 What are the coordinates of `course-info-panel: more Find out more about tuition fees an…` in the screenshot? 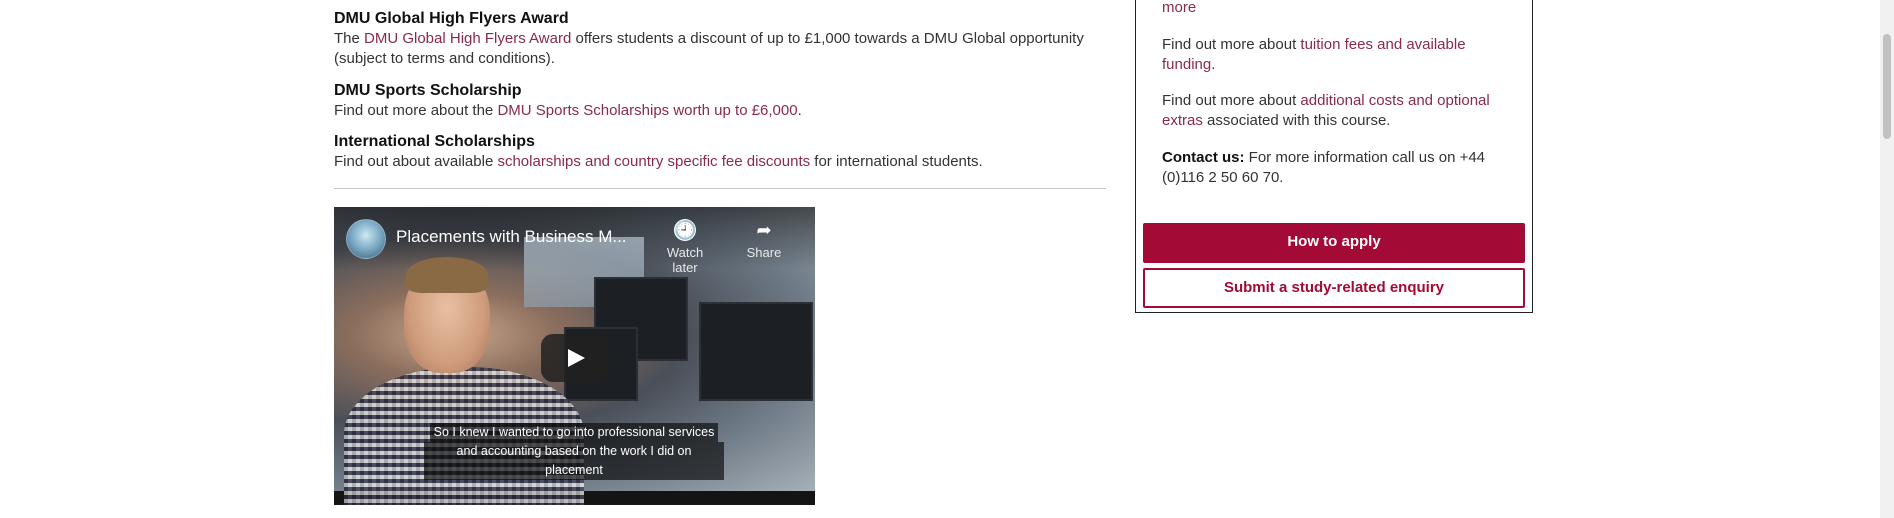 It's located at (1334, 156).